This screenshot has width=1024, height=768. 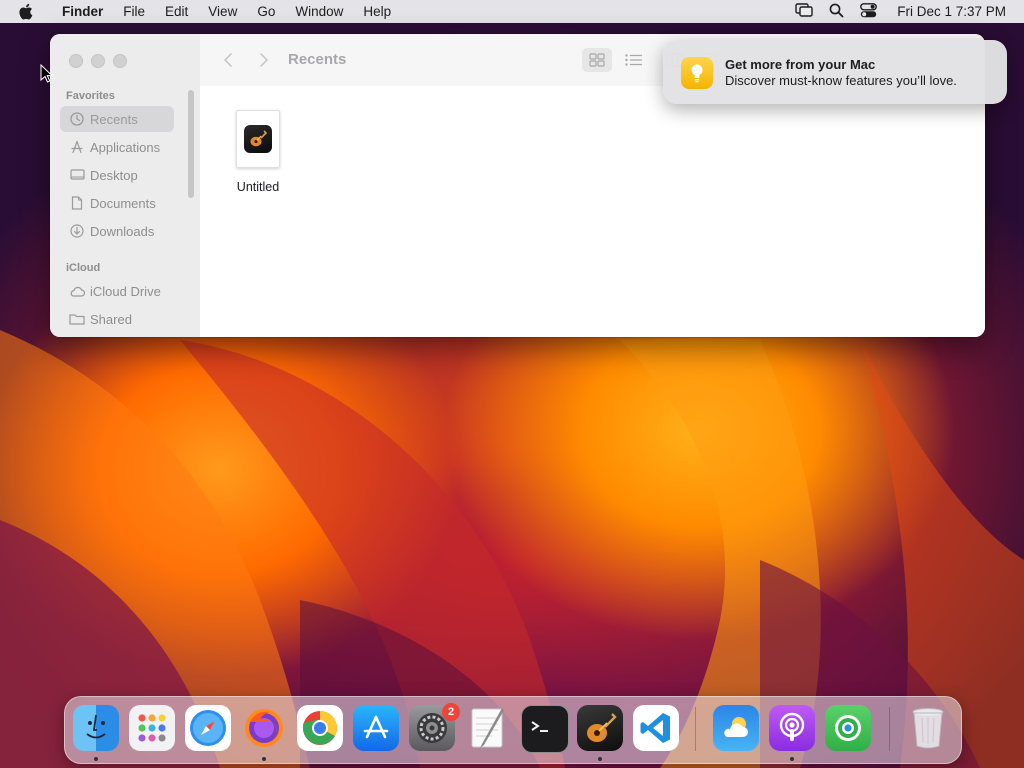 I want to click on download-icon, so click(x=77, y=231).